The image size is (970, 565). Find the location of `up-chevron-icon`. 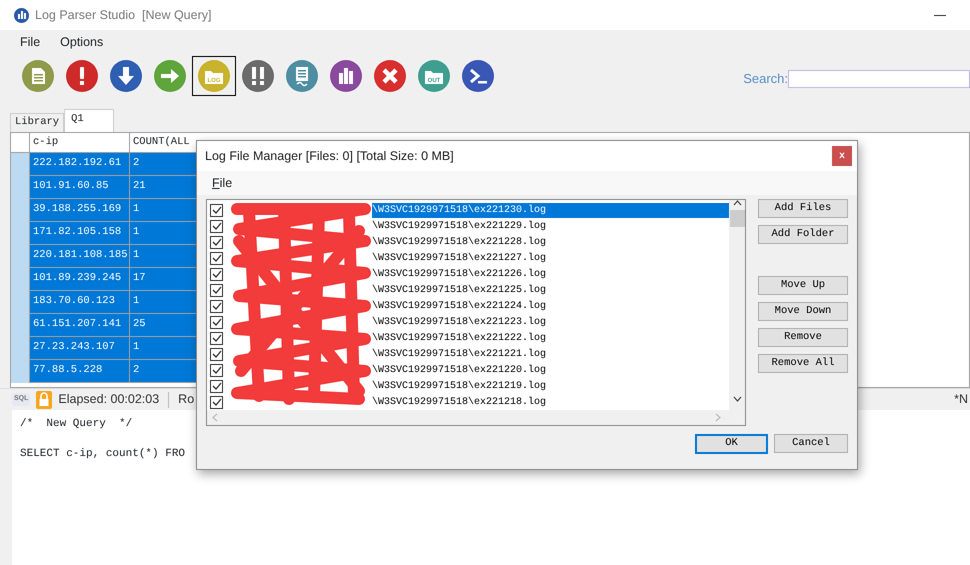

up-chevron-icon is located at coordinates (737, 203).